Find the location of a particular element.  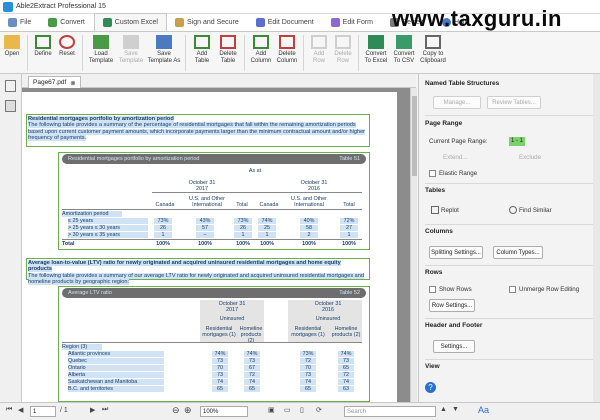

save-template-icon is located at coordinates (131, 42).